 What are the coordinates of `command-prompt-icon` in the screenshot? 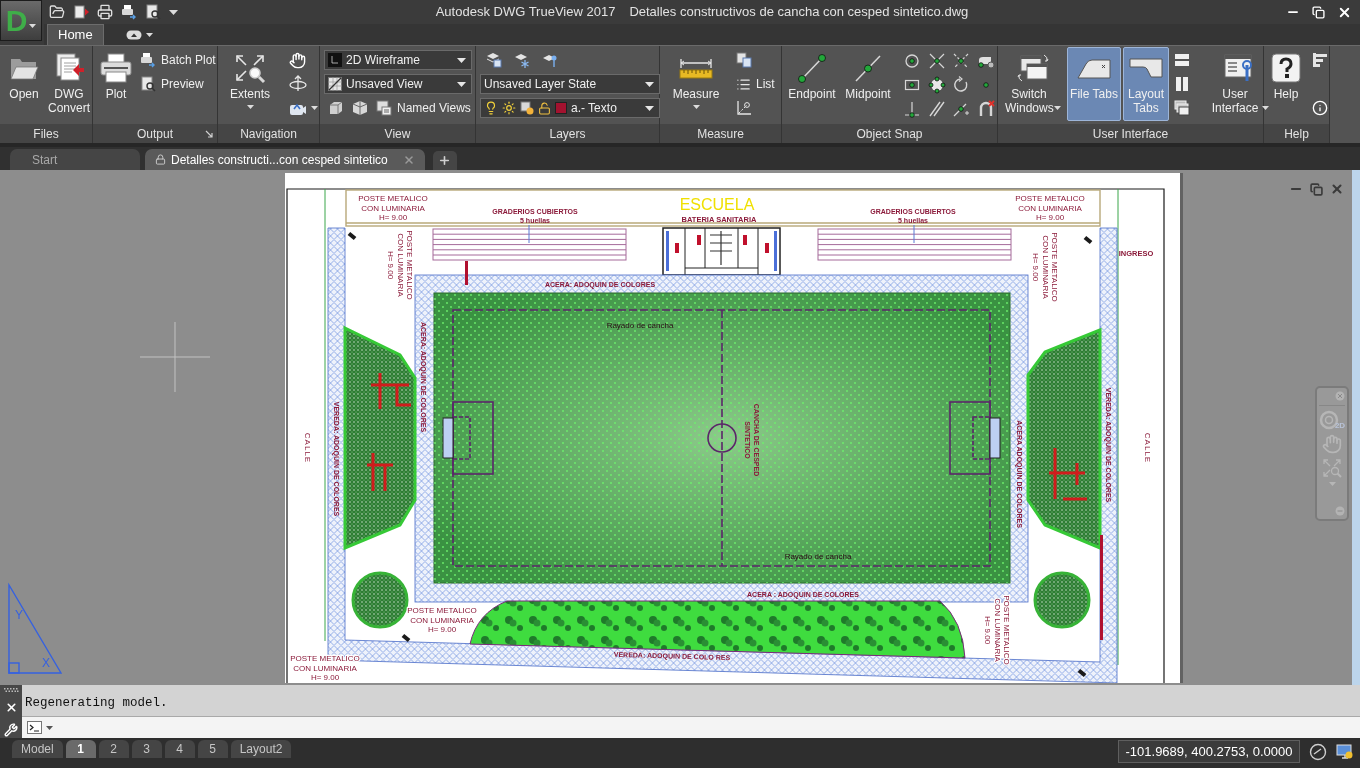 It's located at (34, 727).